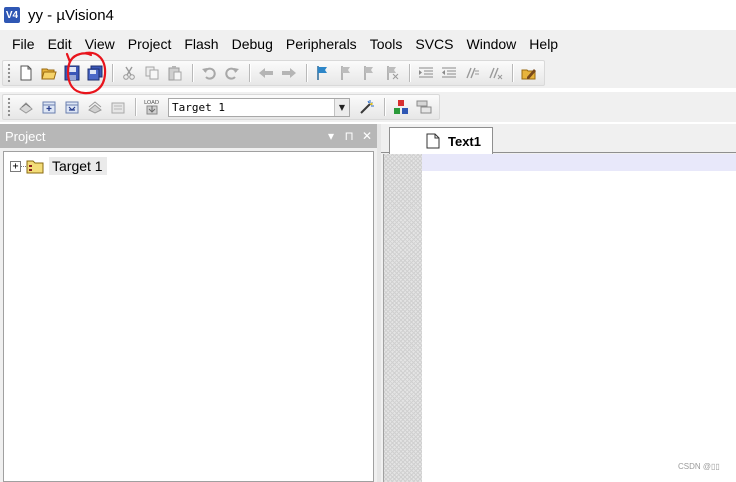 The width and height of the screenshot is (736, 482). Describe the element at coordinates (341, 107) in the screenshot. I see `dropdown-arrow-icon: ▼` at that location.